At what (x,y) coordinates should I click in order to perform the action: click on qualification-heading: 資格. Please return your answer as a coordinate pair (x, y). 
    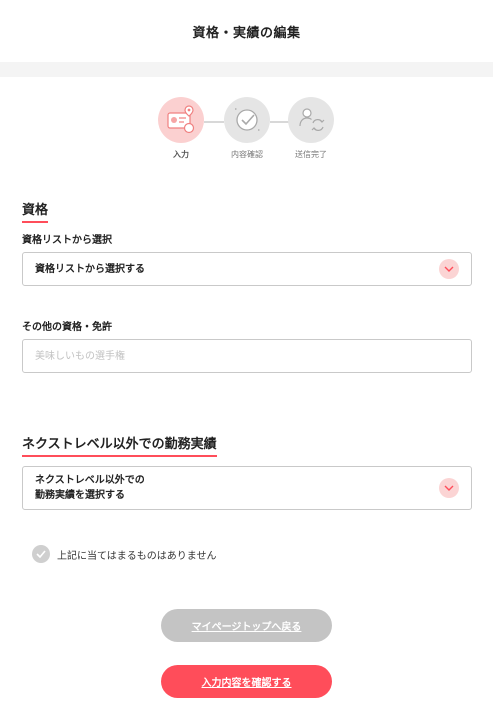
    Looking at the image, I should click on (35, 211).